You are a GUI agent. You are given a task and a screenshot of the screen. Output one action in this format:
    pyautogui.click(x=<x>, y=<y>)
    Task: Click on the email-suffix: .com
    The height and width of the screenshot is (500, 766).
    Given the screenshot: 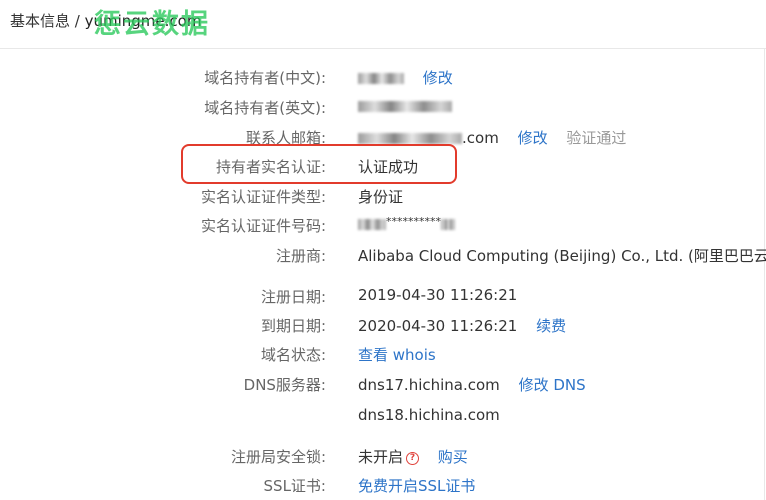 What is the action you would take?
    pyautogui.click(x=480, y=138)
    